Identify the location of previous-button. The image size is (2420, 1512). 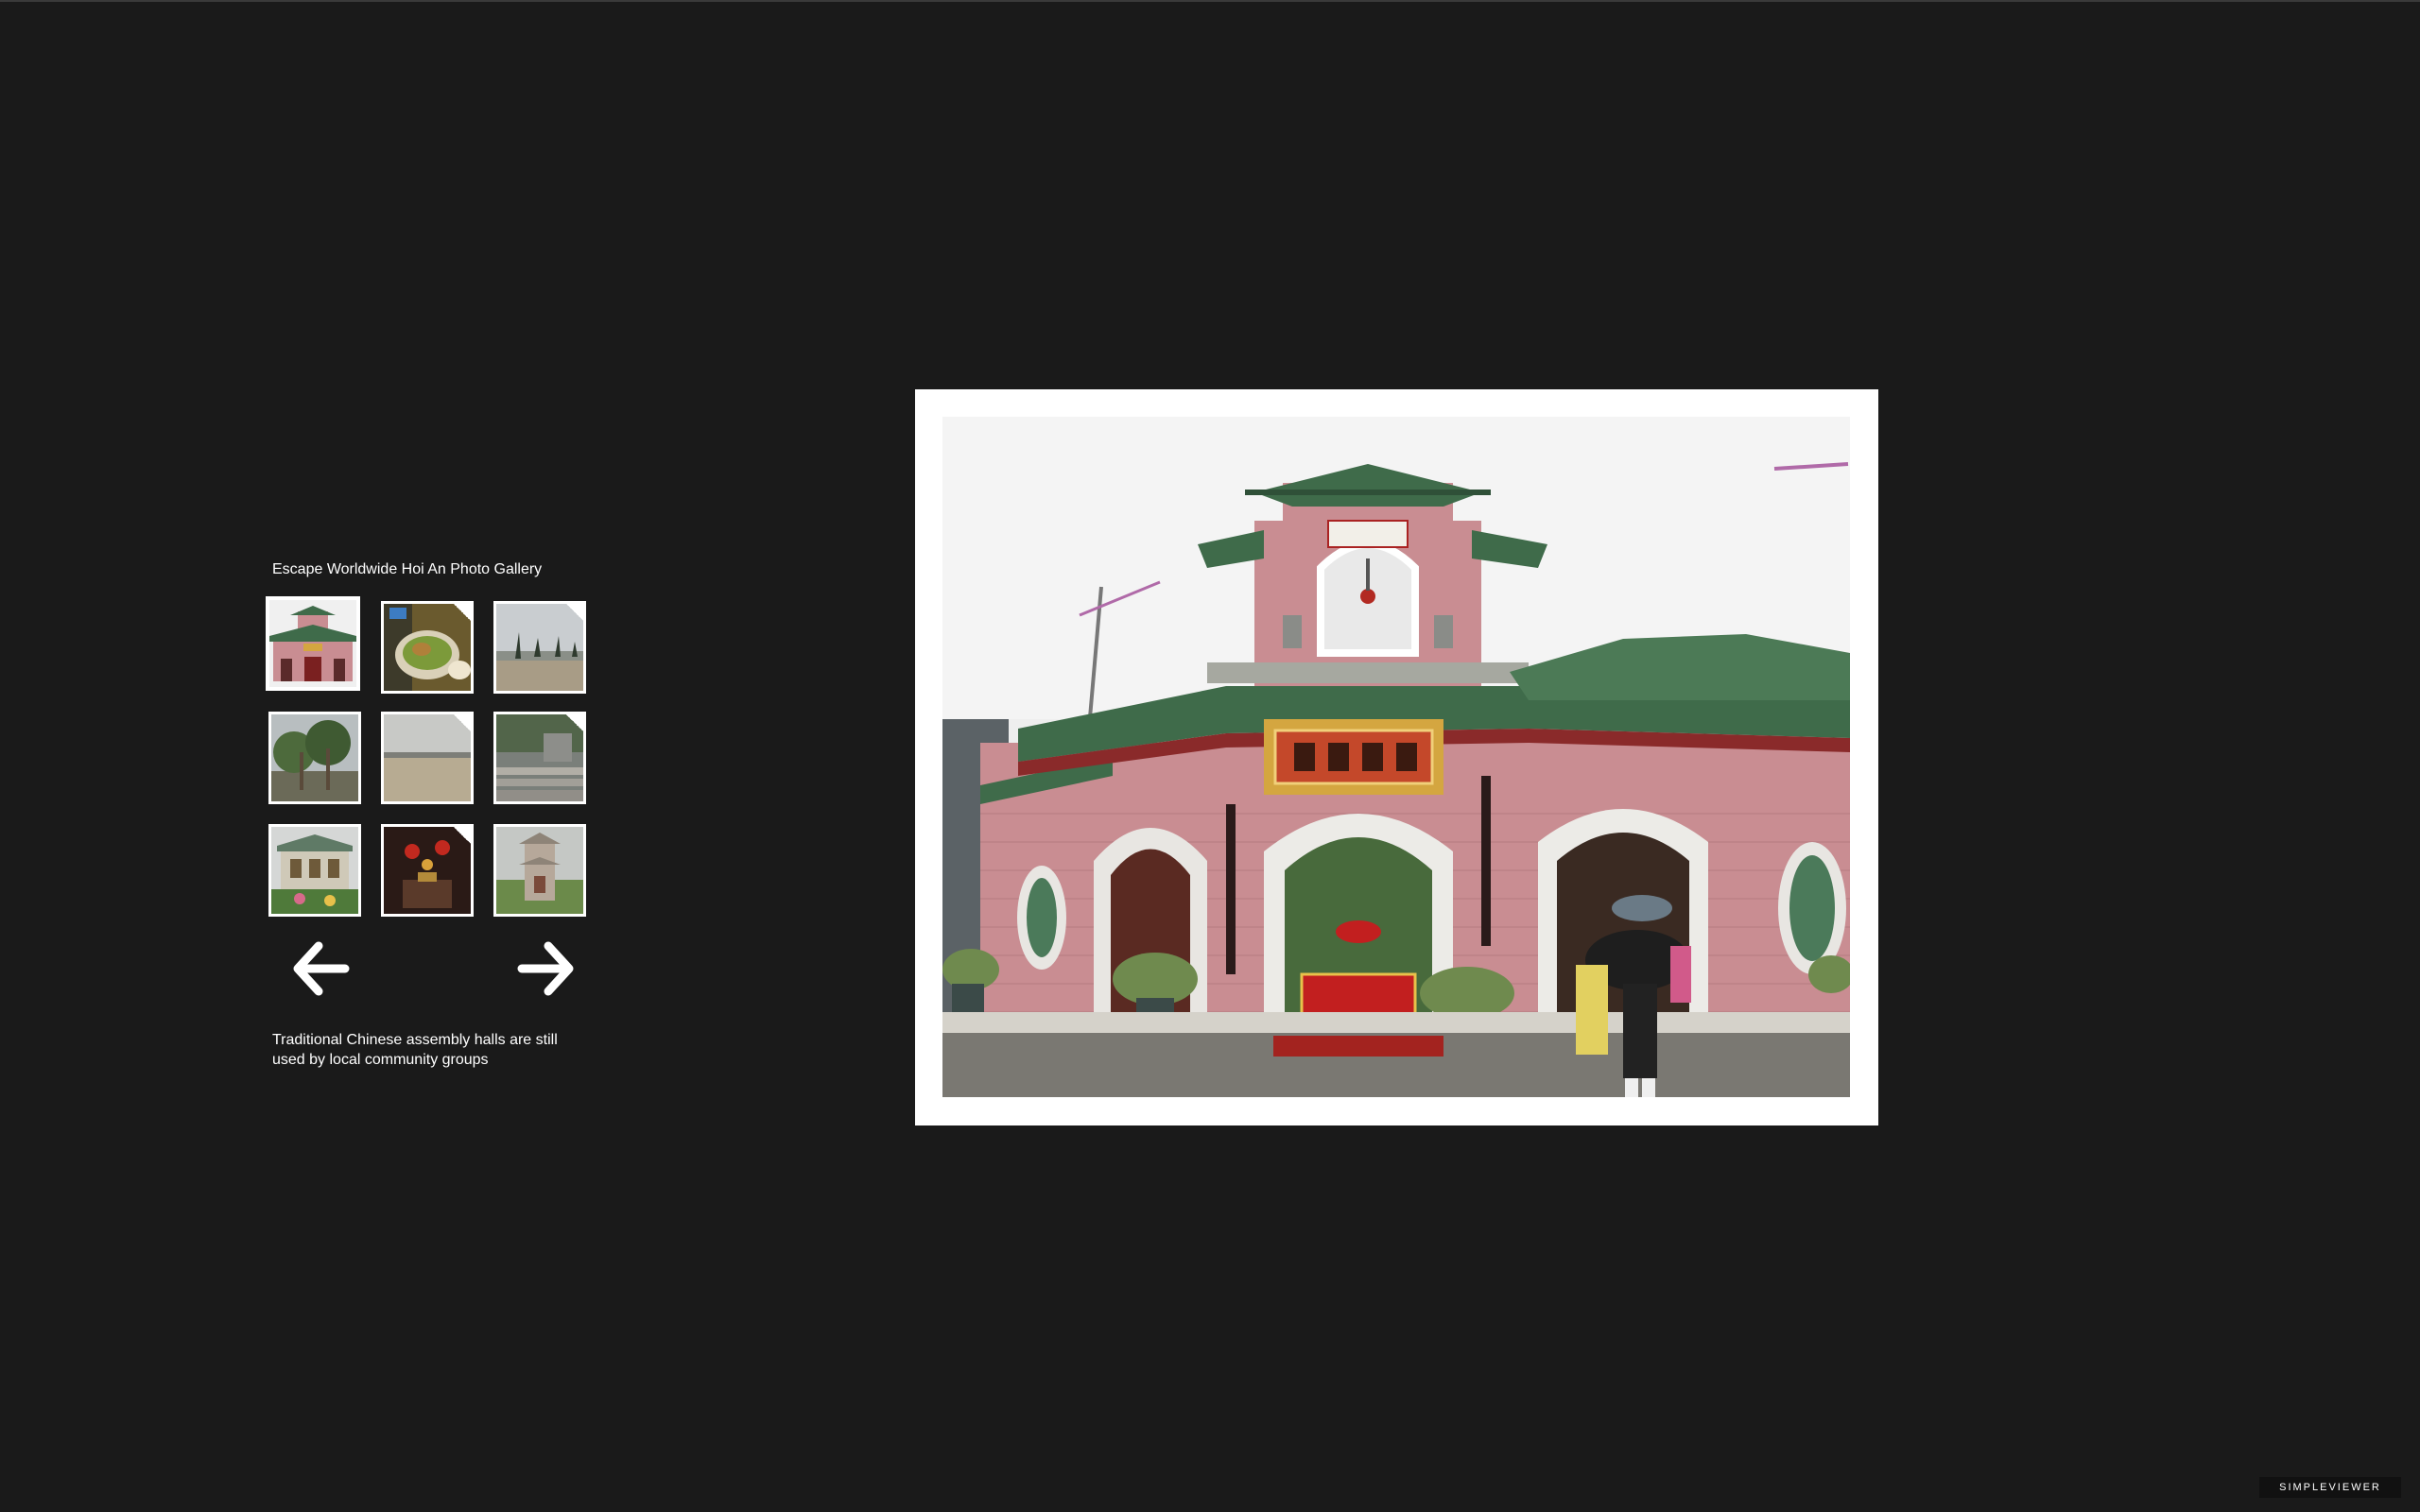
(321, 968).